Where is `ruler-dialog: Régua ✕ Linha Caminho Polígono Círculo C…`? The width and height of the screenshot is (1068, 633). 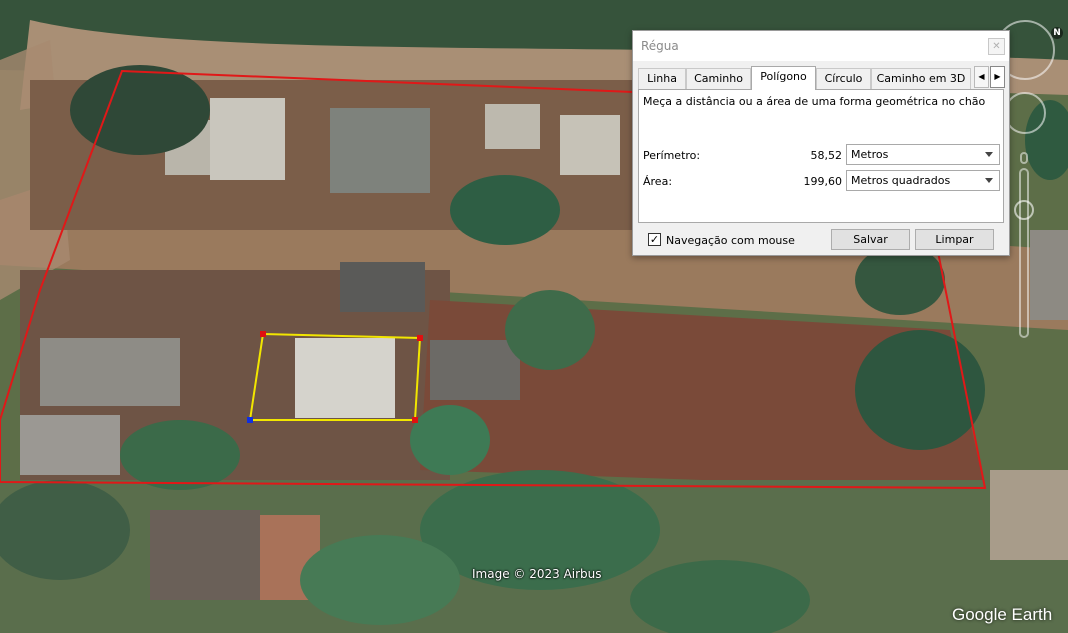 ruler-dialog: Régua ✕ Linha Caminho Polígono Círculo C… is located at coordinates (821, 143).